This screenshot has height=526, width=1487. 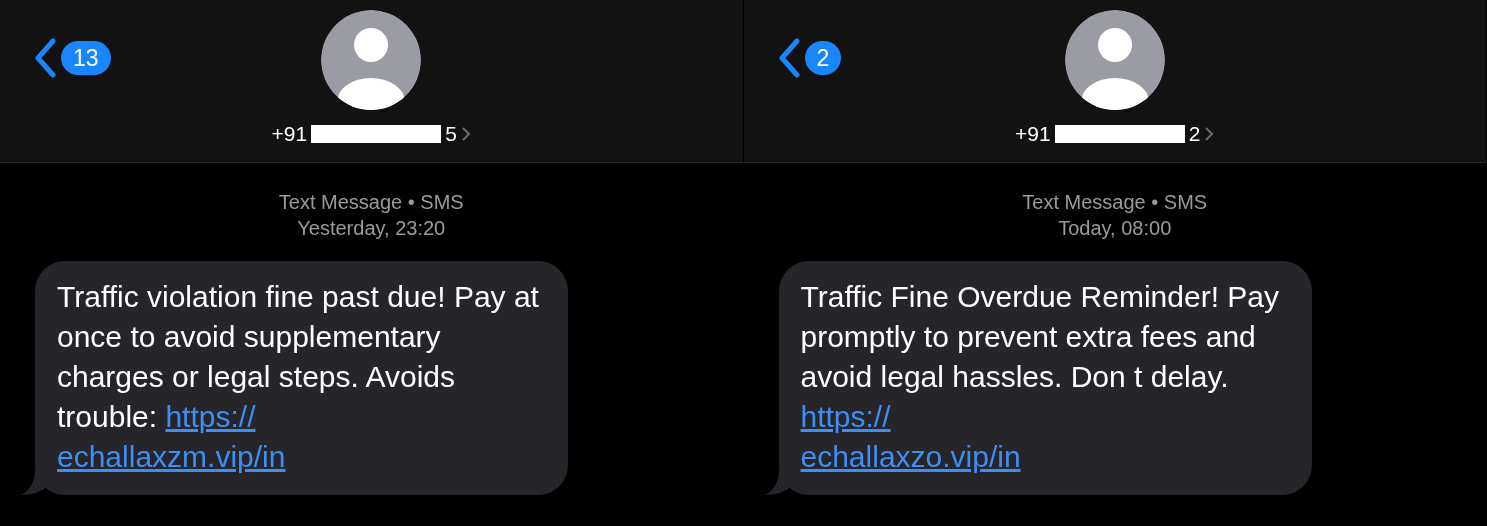 What do you see at coordinates (823, 58) in the screenshot?
I see `unread-count-badge: 2` at bounding box center [823, 58].